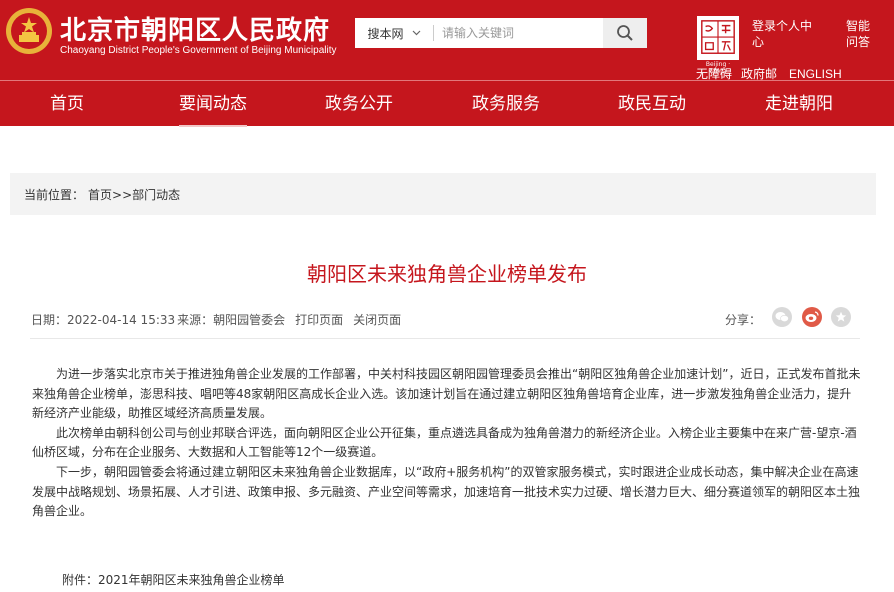 The height and width of the screenshot is (592, 894). I want to click on nav-item-news: 要闻动态, so click(213, 104).